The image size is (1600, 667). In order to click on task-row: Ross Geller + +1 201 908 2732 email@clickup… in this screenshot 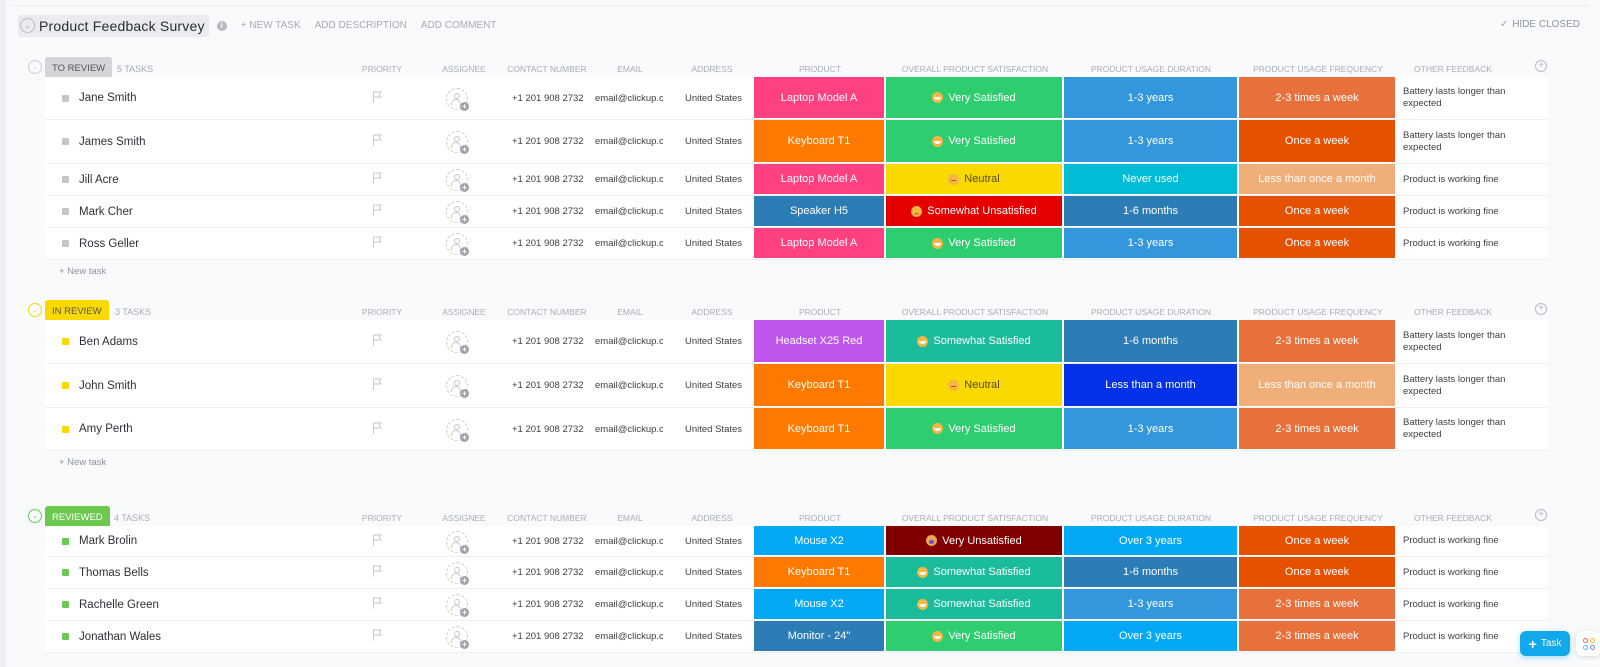, I will do `click(796, 244)`.